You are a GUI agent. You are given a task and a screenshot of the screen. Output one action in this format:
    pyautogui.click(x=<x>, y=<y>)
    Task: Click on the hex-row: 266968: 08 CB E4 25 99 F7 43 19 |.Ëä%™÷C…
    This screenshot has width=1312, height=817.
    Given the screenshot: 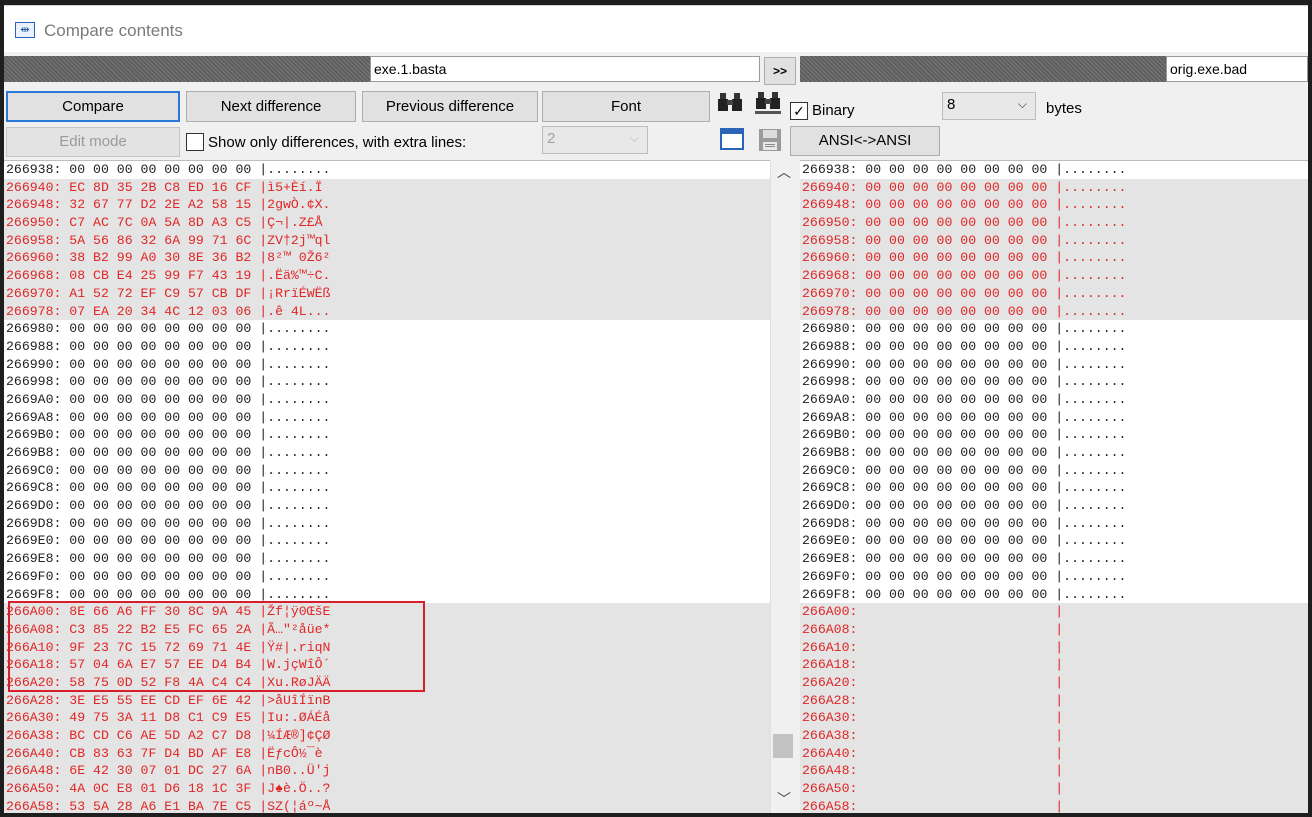 What is the action you would take?
    pyautogui.click(x=387, y=276)
    